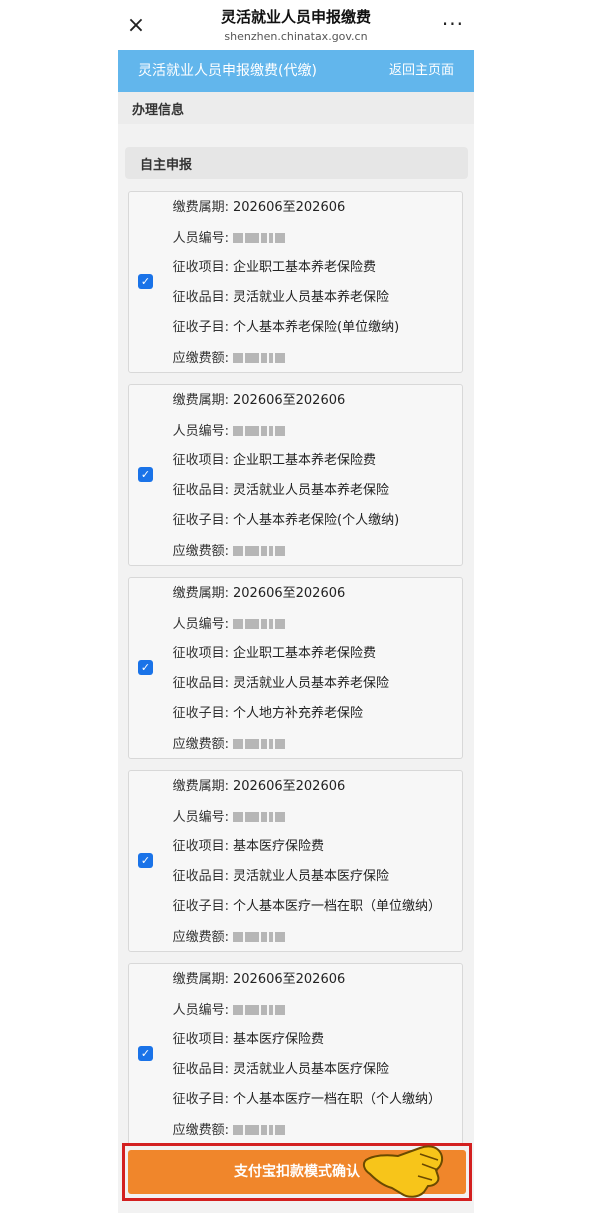  Describe the element at coordinates (337, 906) in the screenshot. I see `record-value: 个人基本医疗一档在职（单位缴纳）` at that location.